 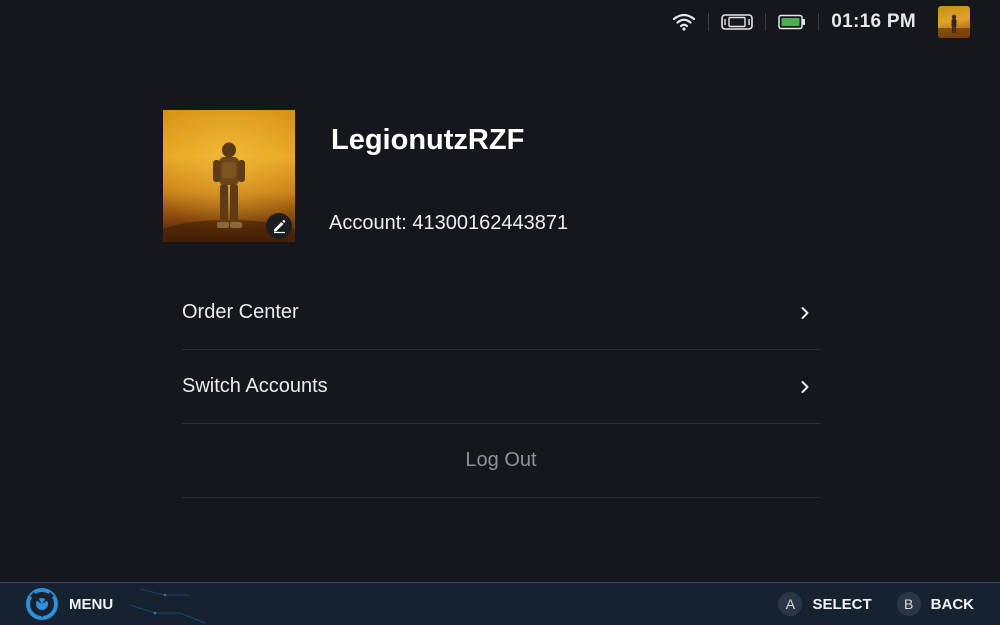 What do you see at coordinates (42, 604) in the screenshot?
I see `legion-logo-icon` at bounding box center [42, 604].